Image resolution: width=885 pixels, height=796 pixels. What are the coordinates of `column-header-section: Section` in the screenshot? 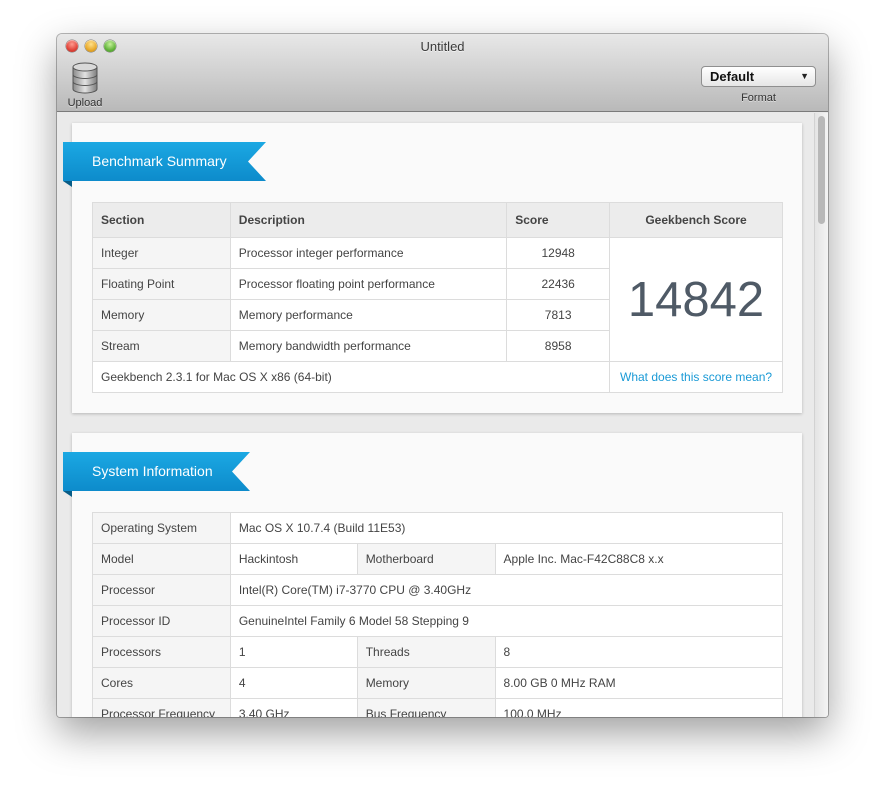 It's located at (161, 220).